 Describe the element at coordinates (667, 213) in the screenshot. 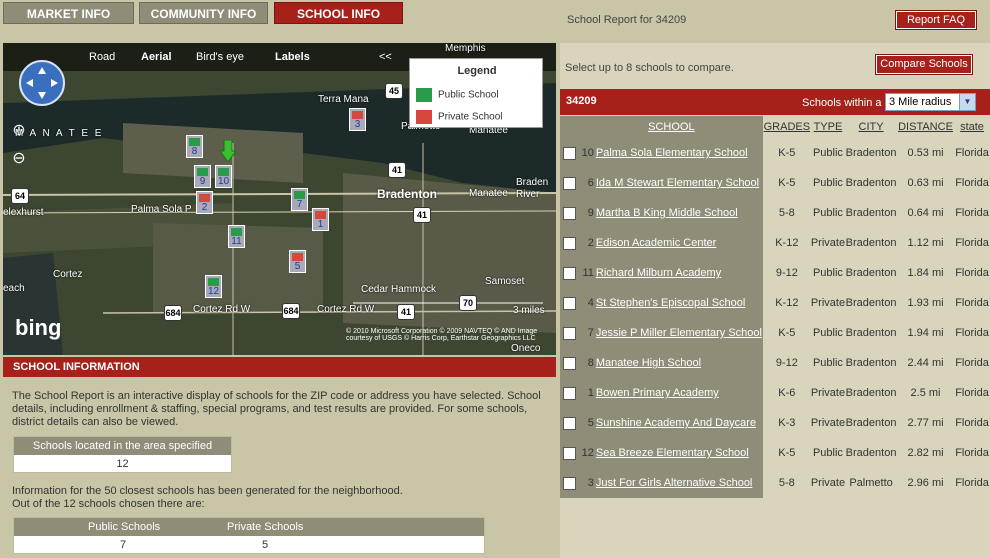

I see `school-link: Martha B King Middle School` at that location.